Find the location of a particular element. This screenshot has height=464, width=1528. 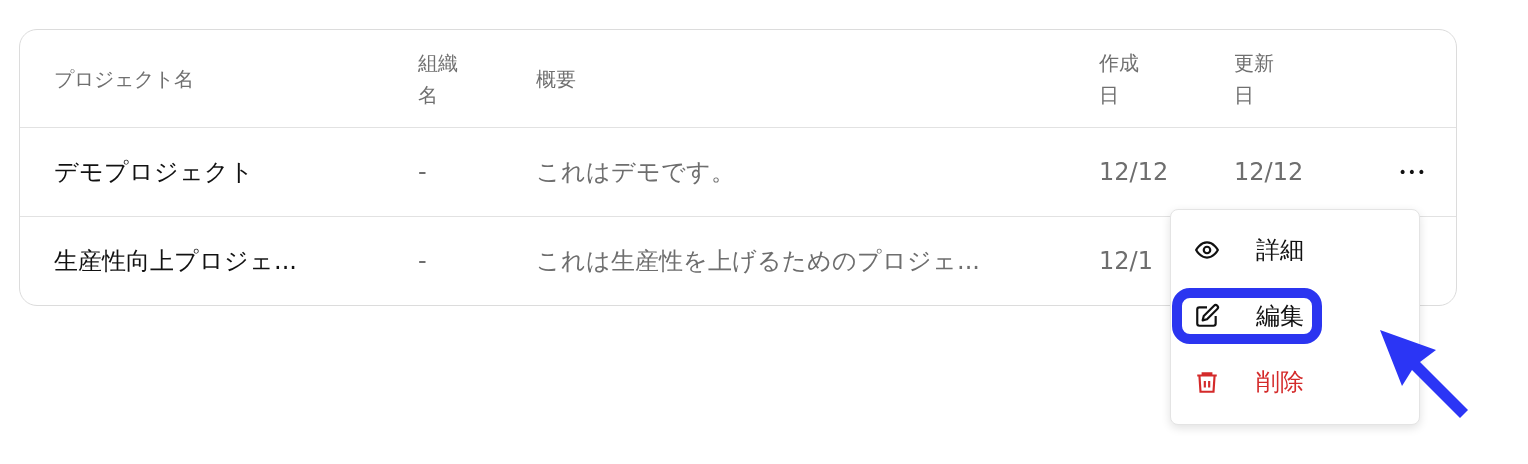

column-header: 組織名 is located at coordinates (438, 79).